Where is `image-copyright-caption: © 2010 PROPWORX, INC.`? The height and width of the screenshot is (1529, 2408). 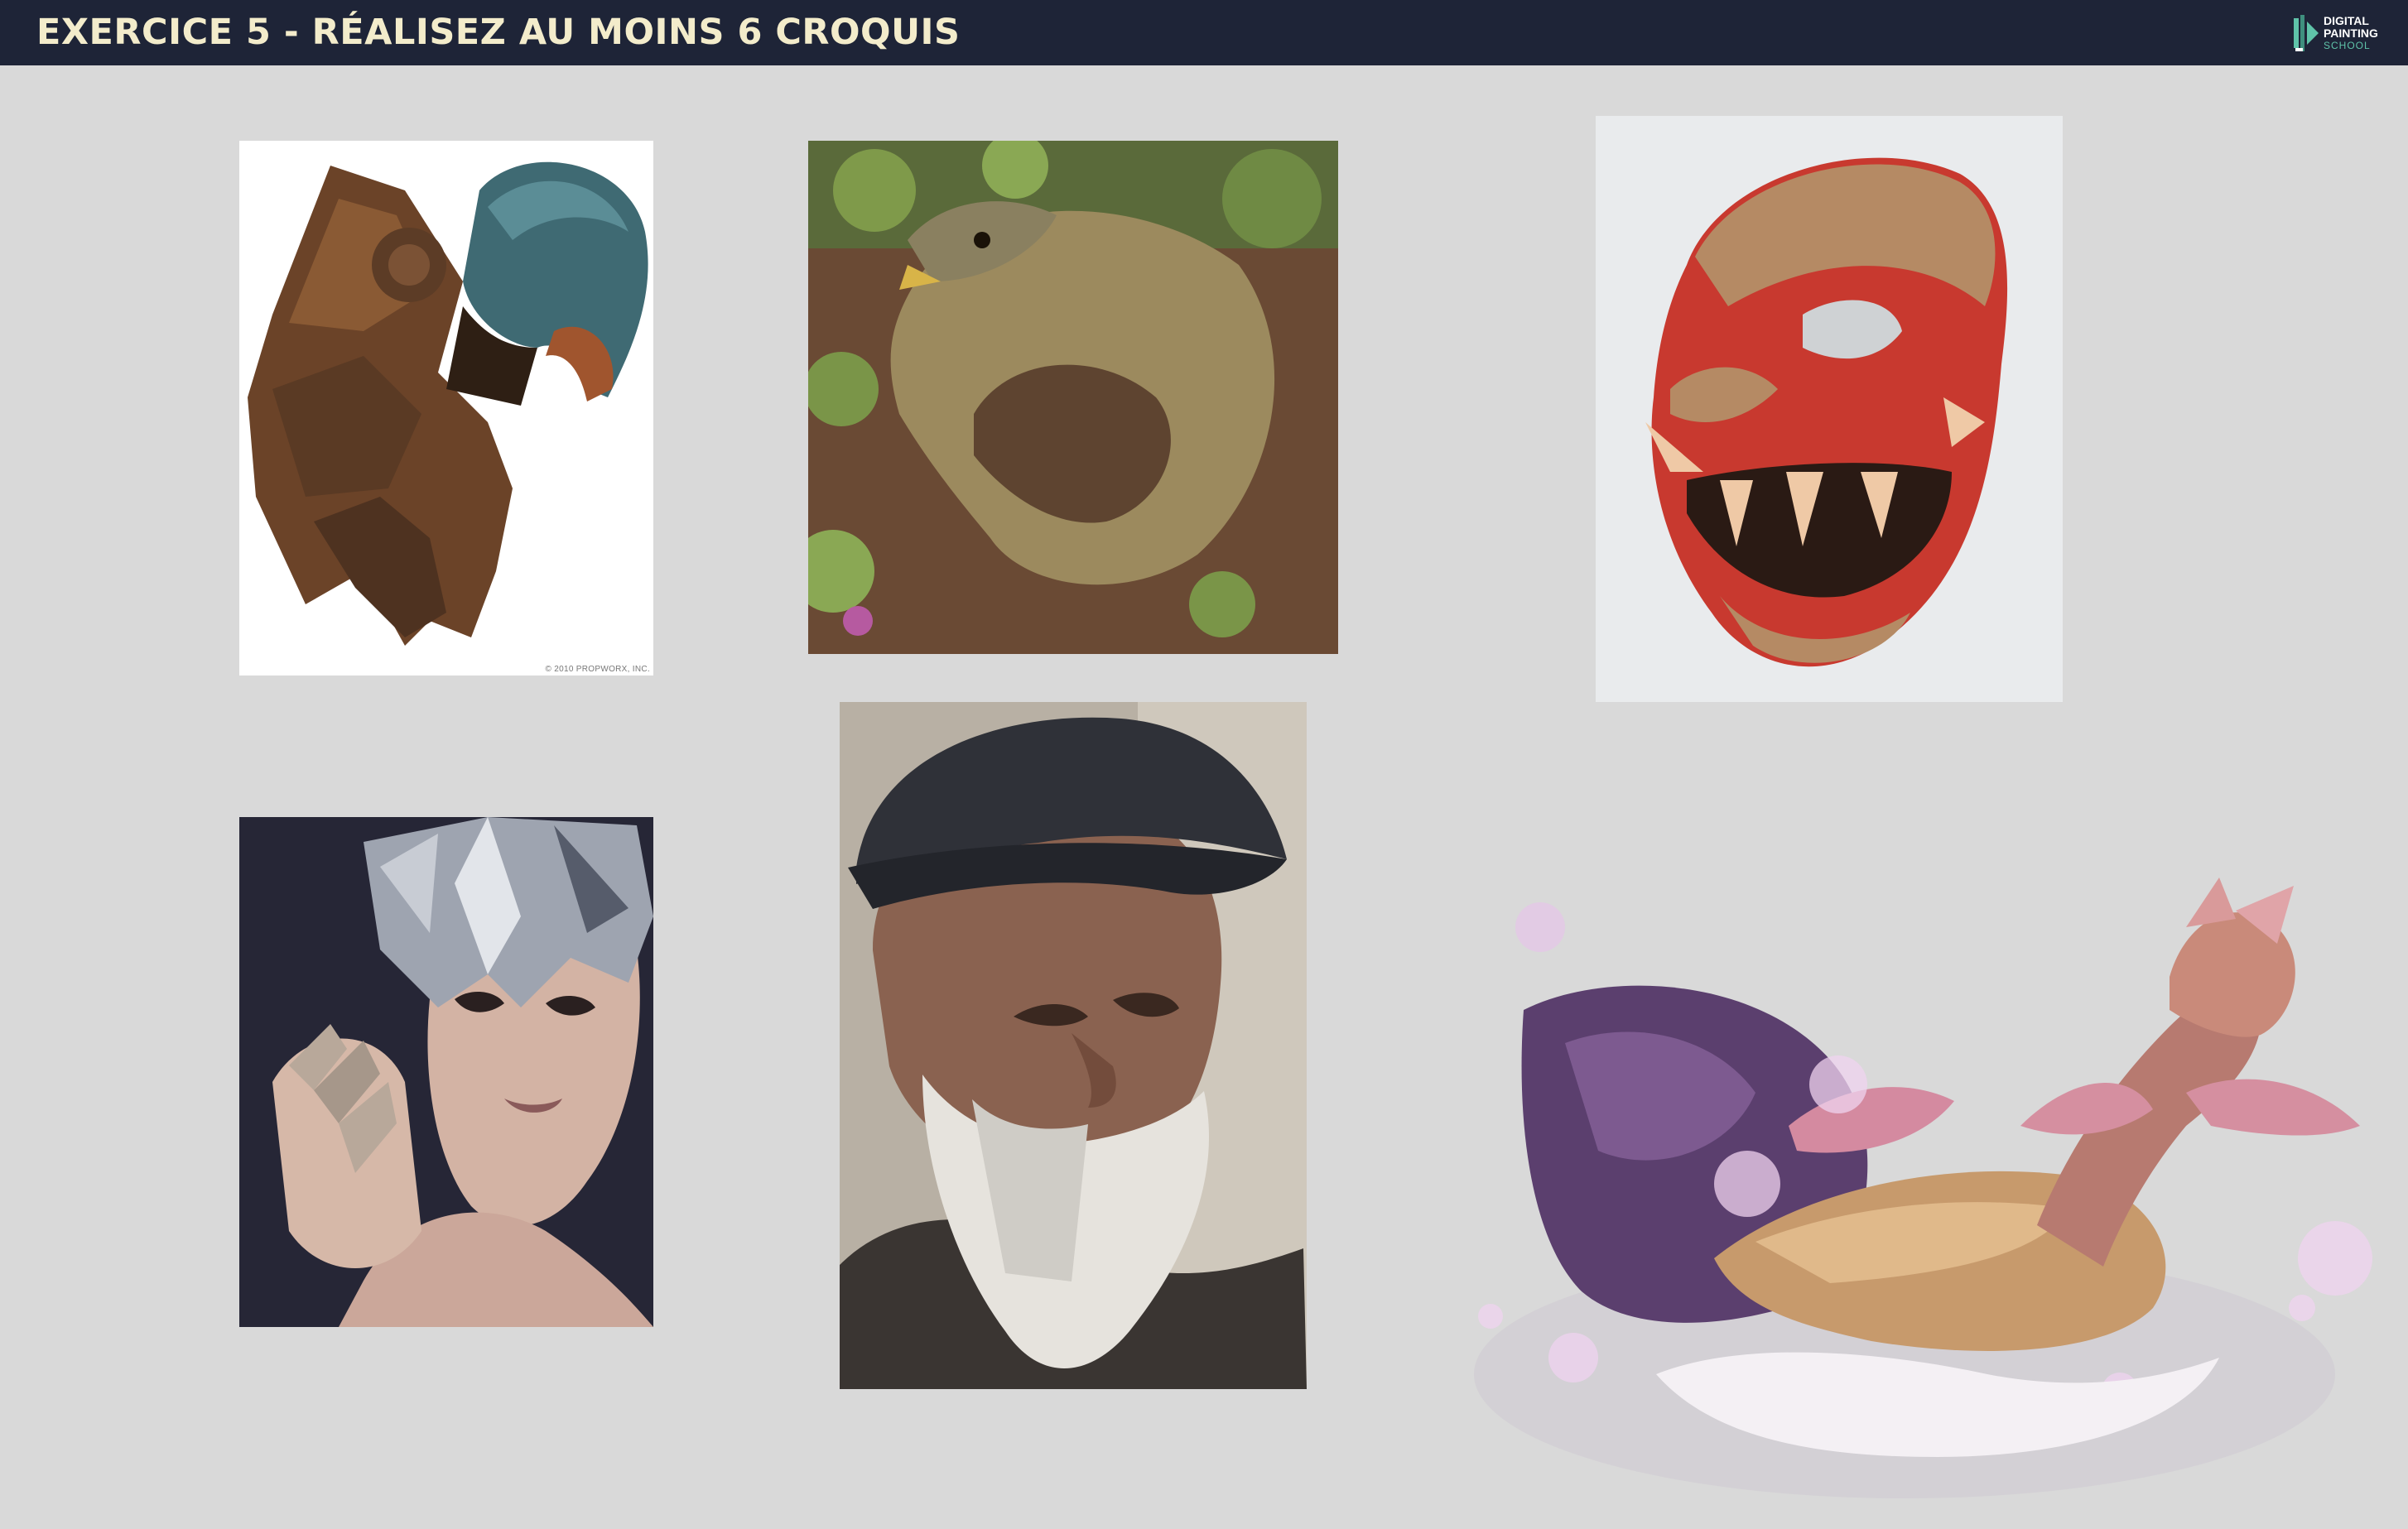
image-copyright-caption: © 2010 PROPWORX, INC. is located at coordinates (598, 669).